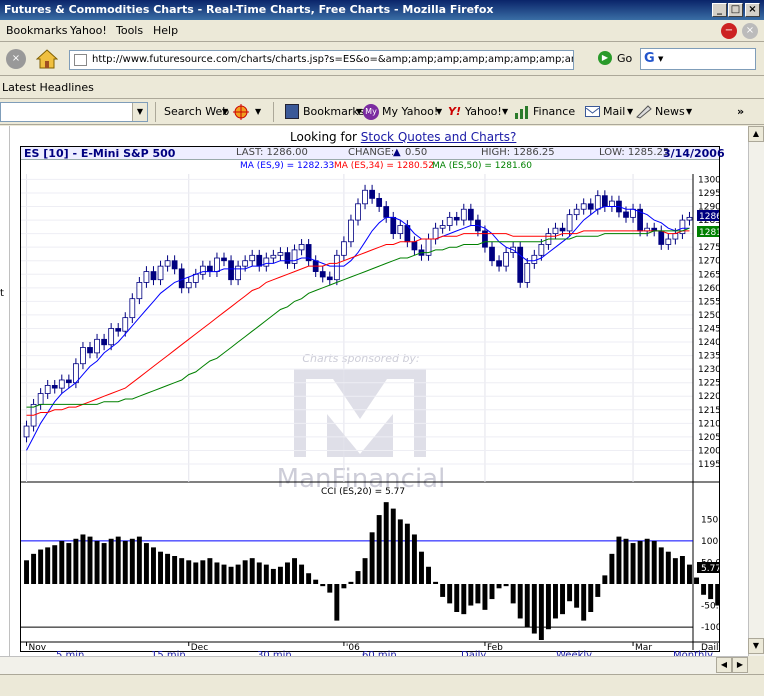 The image size is (764, 696). What do you see at coordinates (756, 134) in the screenshot?
I see `scroll-up-icon: ▲` at bounding box center [756, 134].